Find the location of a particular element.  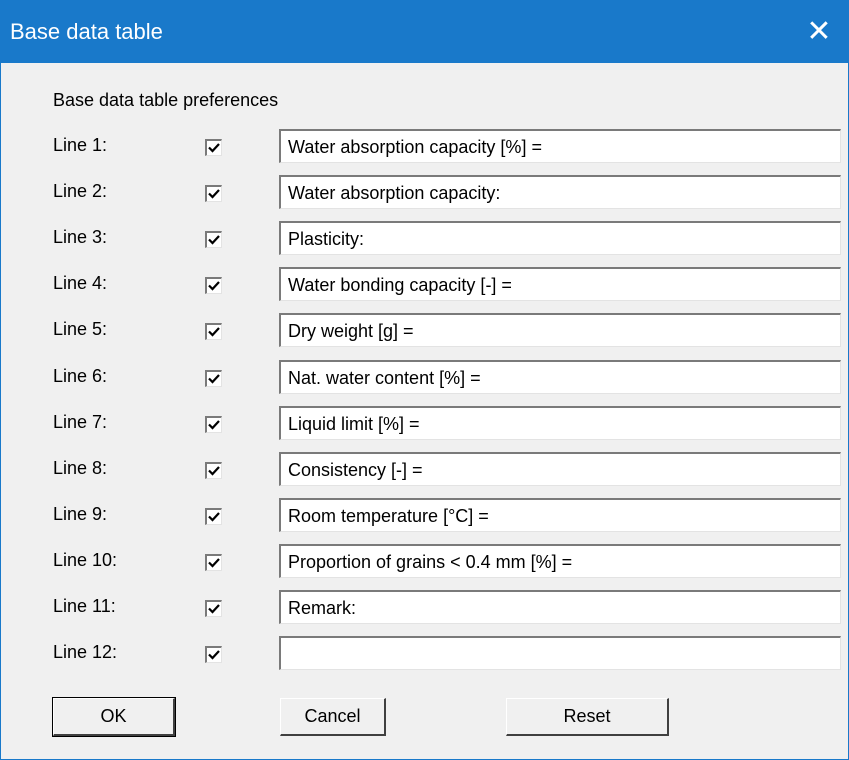

group-label: Base data table preferences is located at coordinates (166, 100).